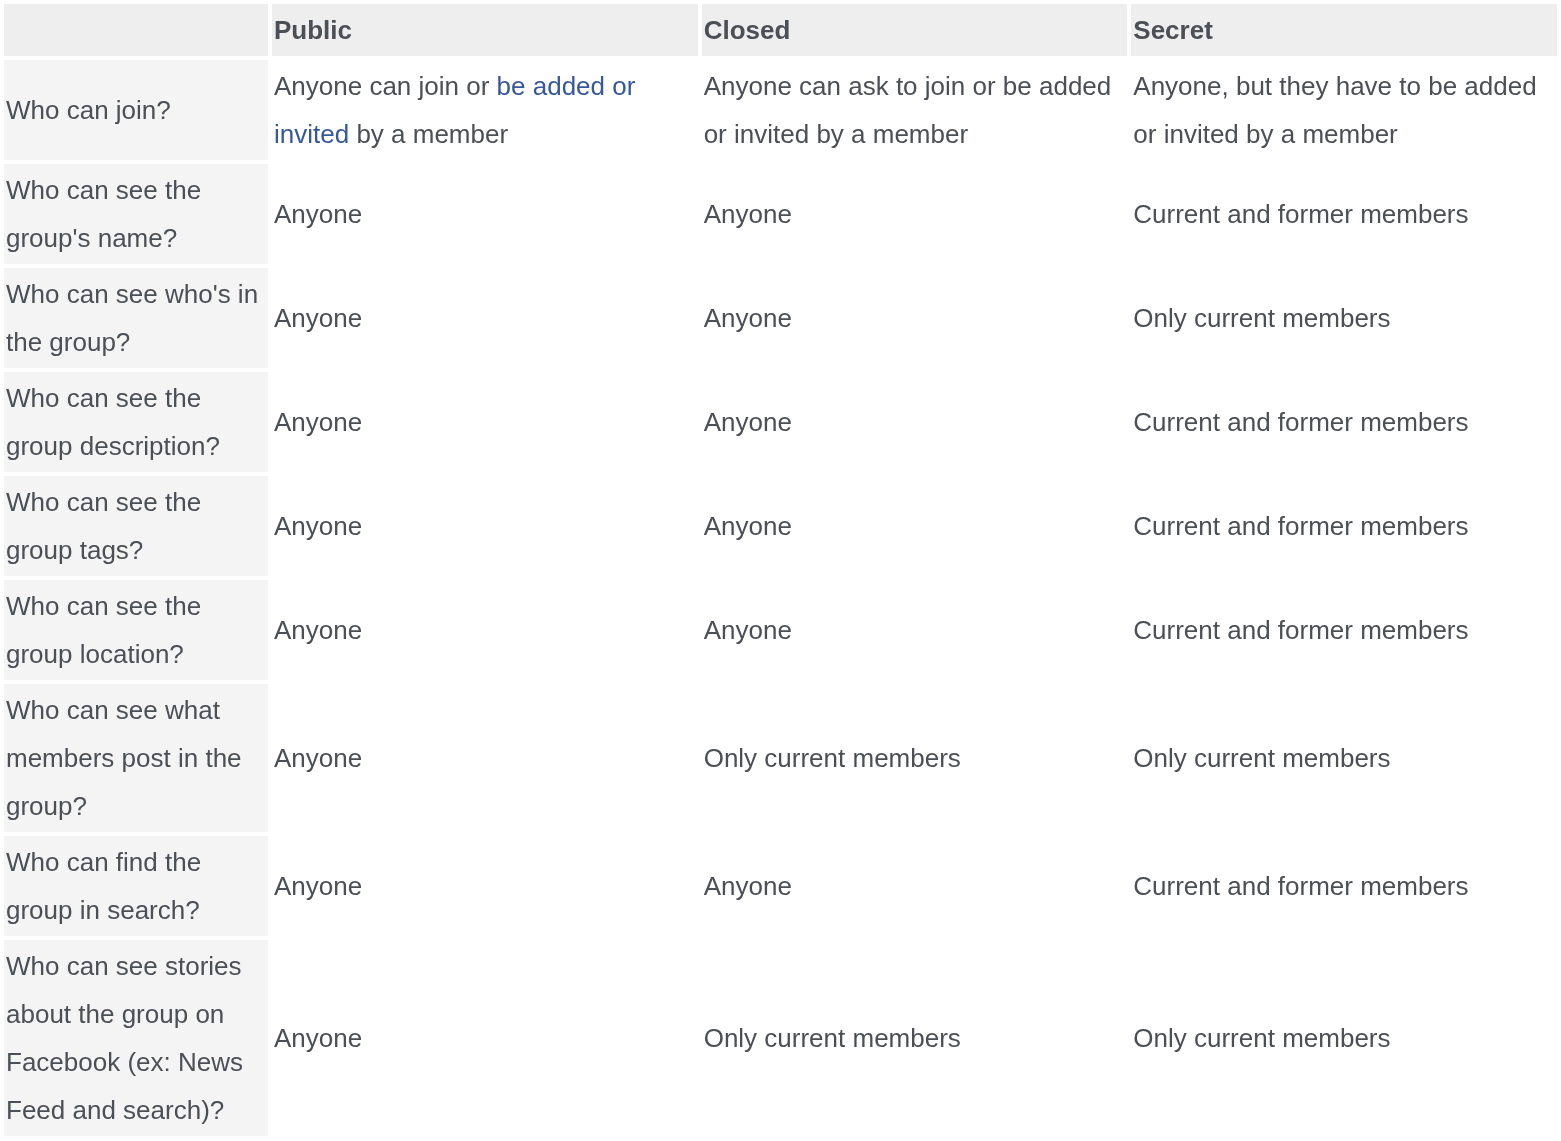  I want to click on row-header: Who can see the group's name?, so click(136, 214).